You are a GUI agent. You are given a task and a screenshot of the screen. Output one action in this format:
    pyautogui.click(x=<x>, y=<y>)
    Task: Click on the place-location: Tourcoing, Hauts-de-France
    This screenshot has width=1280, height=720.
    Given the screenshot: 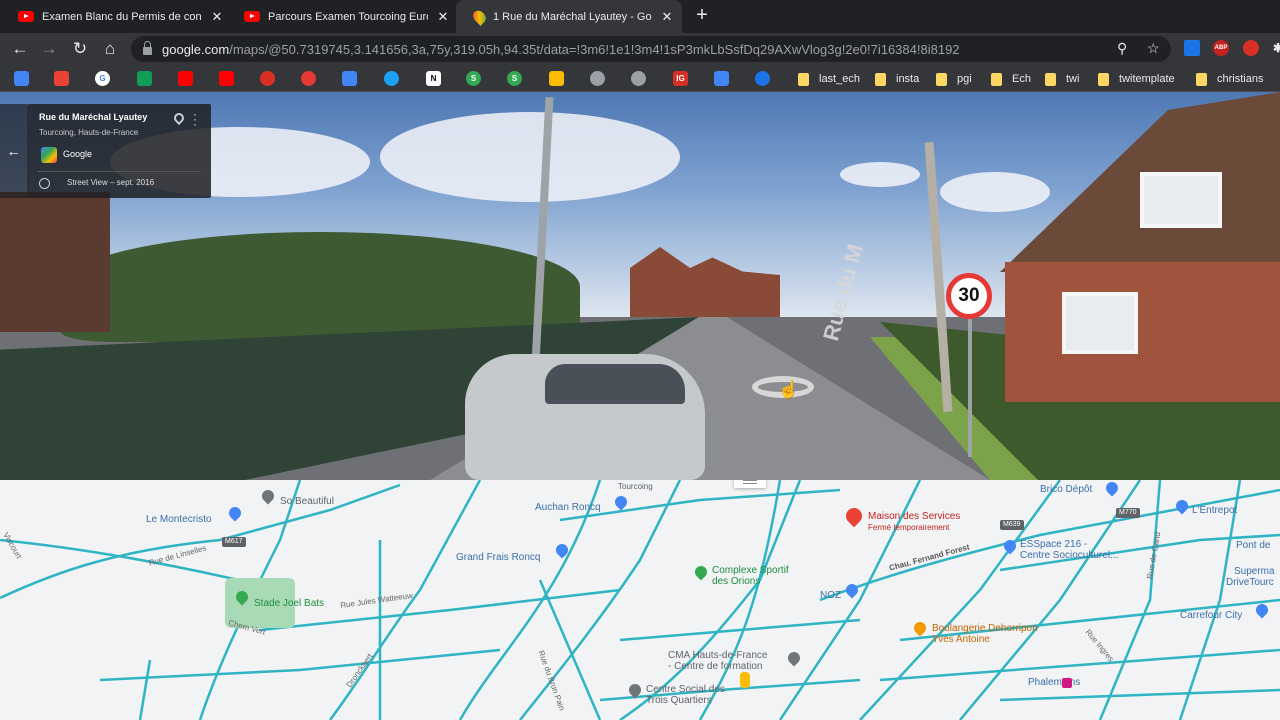 What is the action you would take?
    pyautogui.click(x=89, y=132)
    